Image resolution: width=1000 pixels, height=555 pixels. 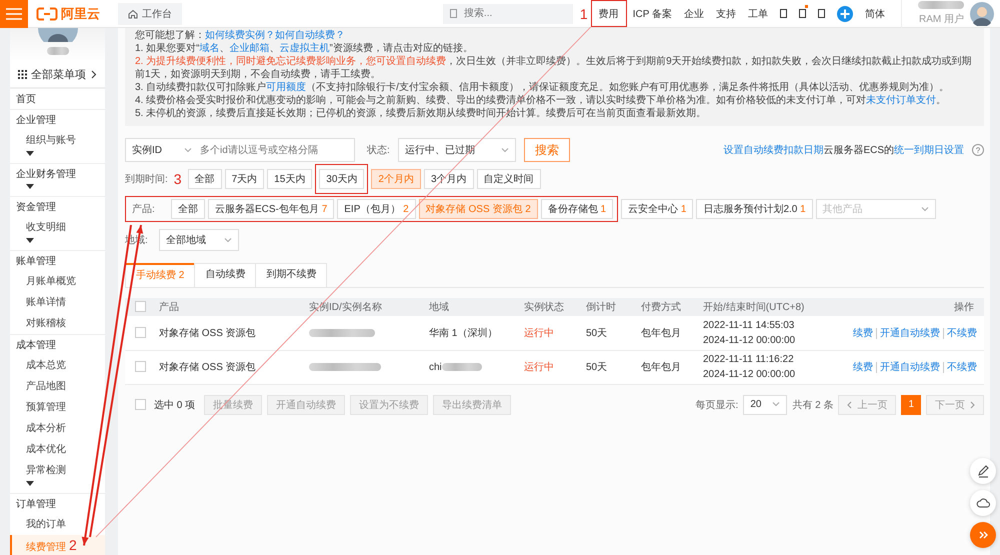 I want to click on filter-option: 自定义时间, so click(x=508, y=179).